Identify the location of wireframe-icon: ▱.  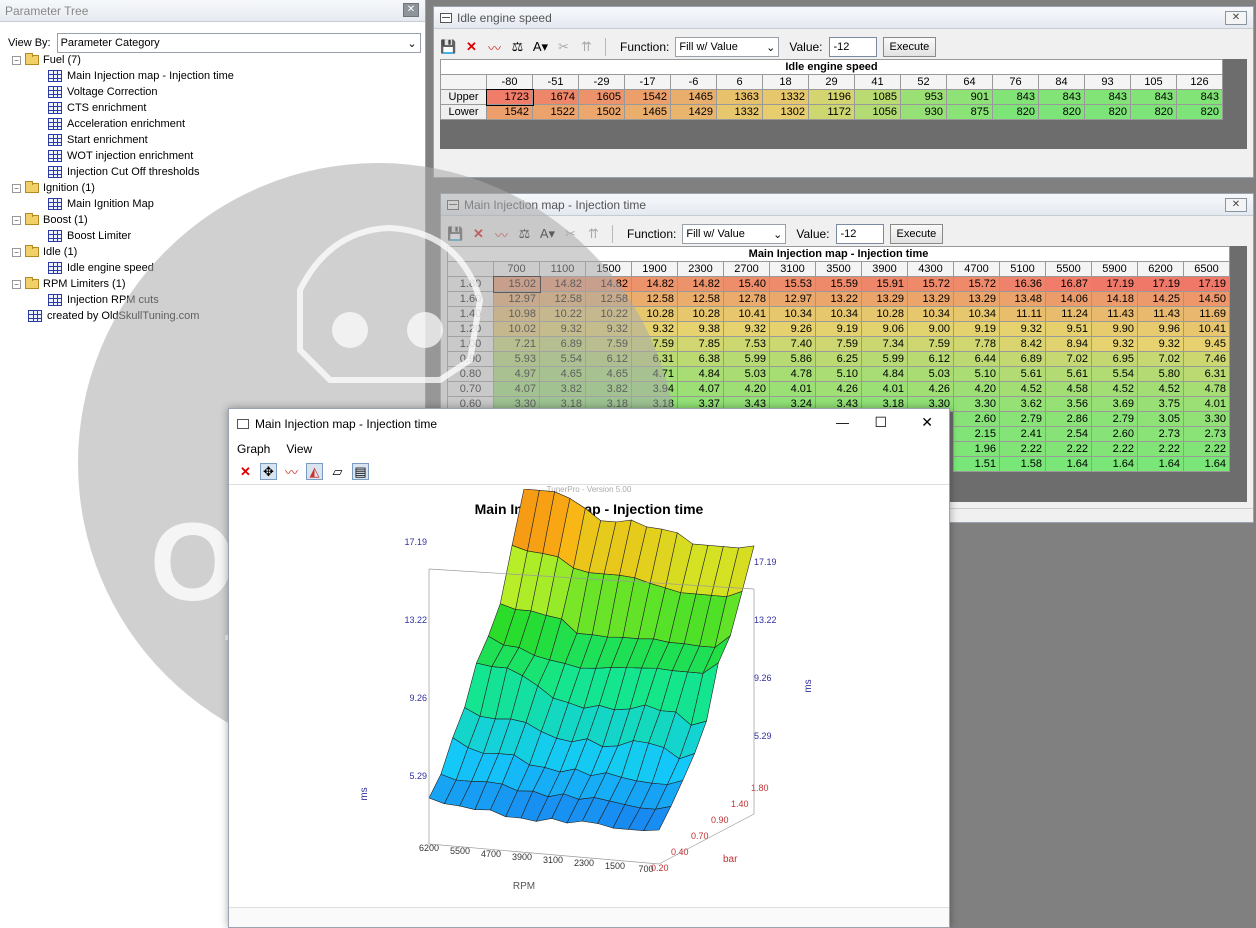
(337, 471).